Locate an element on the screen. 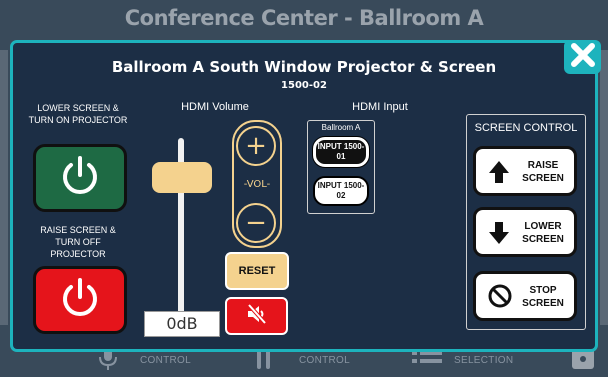  input-button-1500-02: INPUT 1500-02 is located at coordinates (341, 191).